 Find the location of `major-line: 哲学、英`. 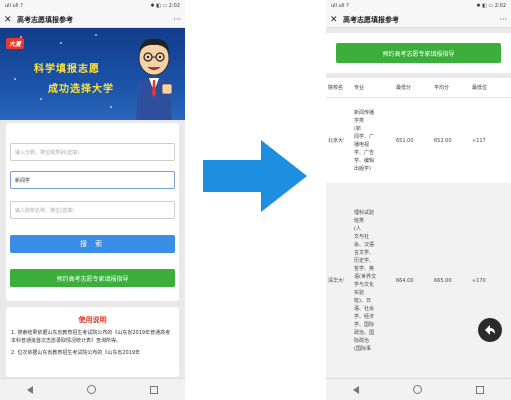

major-line: 哲学、英 is located at coordinates (364, 268).